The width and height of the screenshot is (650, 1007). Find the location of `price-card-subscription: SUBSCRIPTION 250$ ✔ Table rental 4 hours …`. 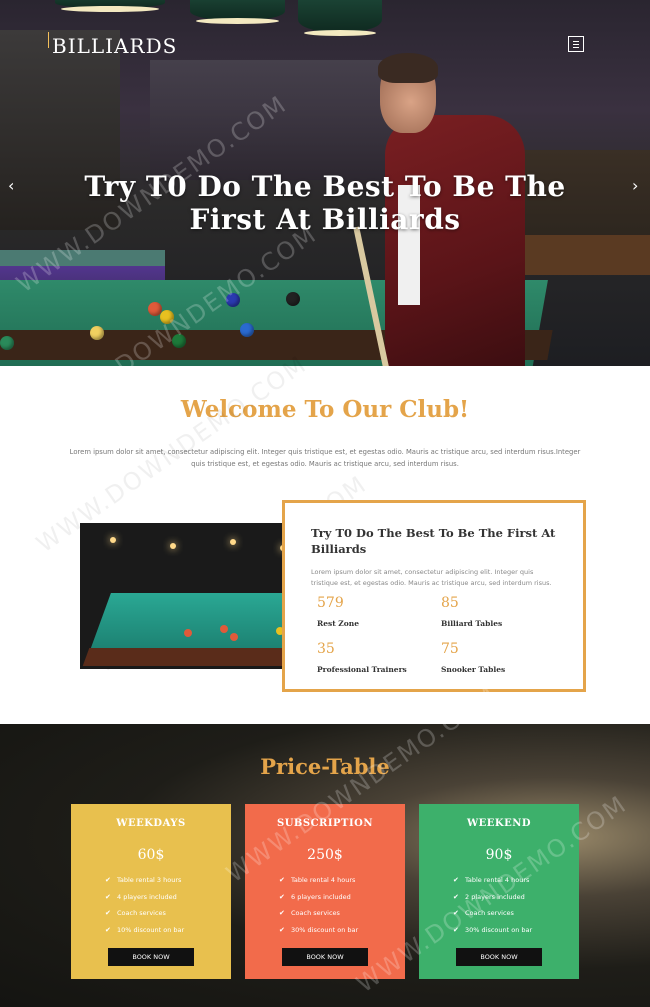

price-card-subscription: SUBSCRIPTION 250$ ✔ Table rental 4 hours … is located at coordinates (325, 891).